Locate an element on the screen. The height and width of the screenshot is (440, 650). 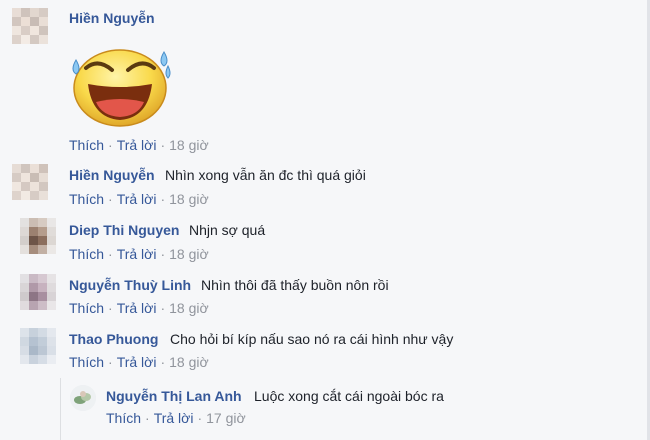
reply-thread-line is located at coordinates (60, 409).